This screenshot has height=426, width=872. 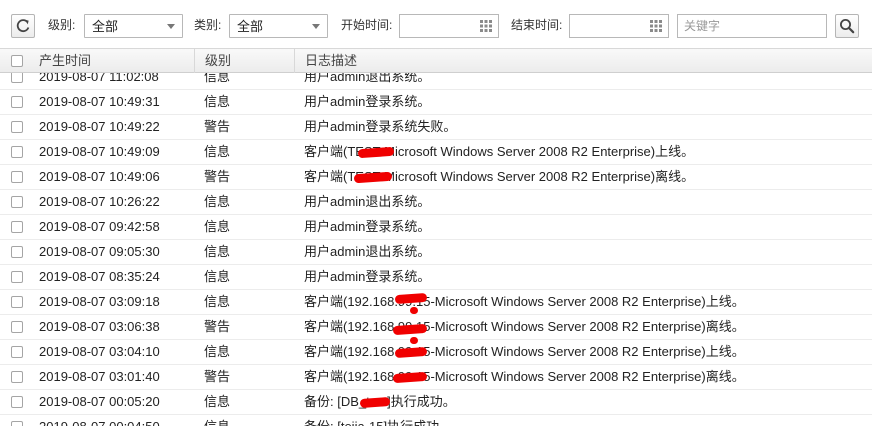 What do you see at coordinates (99, 101) in the screenshot?
I see `row-time: 2019-08-07 10:49:31` at bounding box center [99, 101].